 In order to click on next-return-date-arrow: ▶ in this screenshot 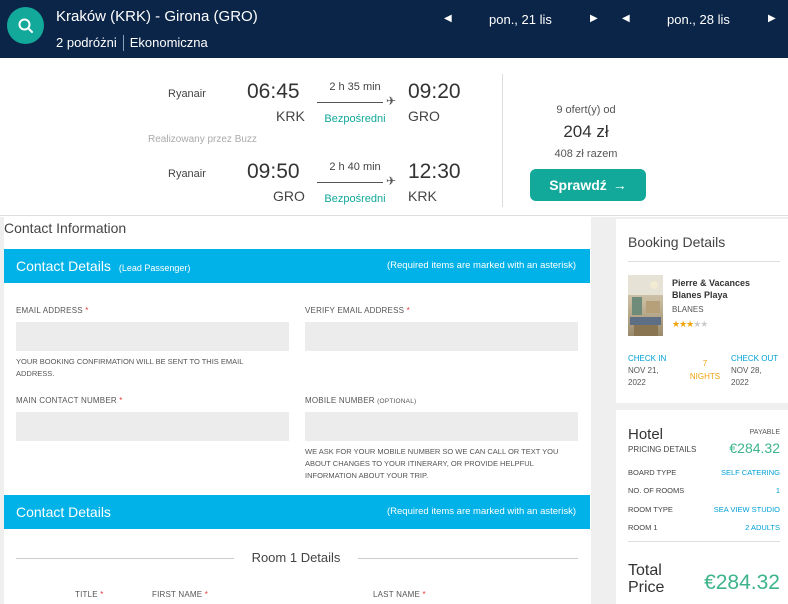, I will do `click(772, 18)`.